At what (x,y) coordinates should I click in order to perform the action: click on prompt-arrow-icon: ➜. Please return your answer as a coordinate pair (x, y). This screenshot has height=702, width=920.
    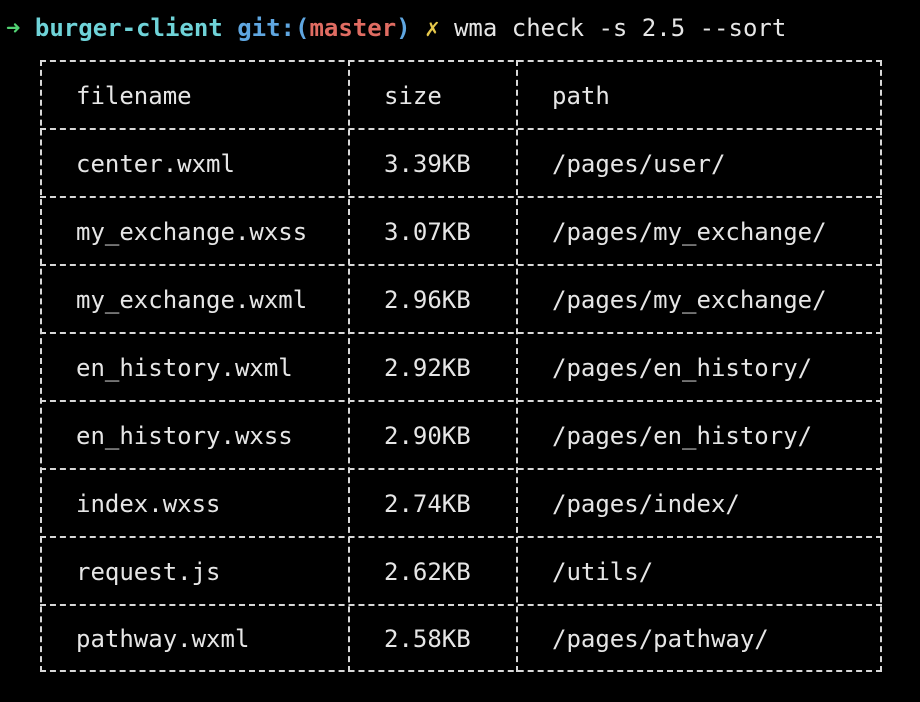
    Looking at the image, I should click on (13, 28).